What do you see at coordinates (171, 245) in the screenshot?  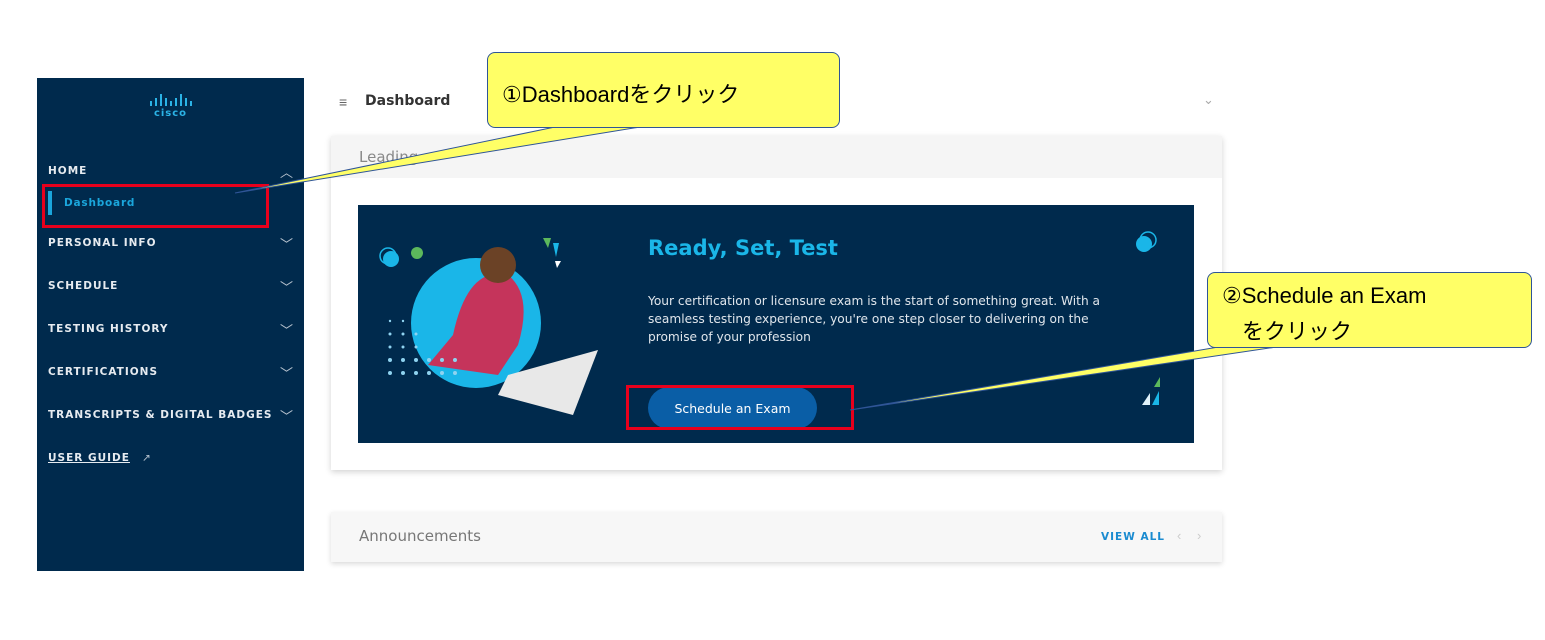 I see `nav-personal-info: PERSONAL INFO ﹀` at bounding box center [171, 245].